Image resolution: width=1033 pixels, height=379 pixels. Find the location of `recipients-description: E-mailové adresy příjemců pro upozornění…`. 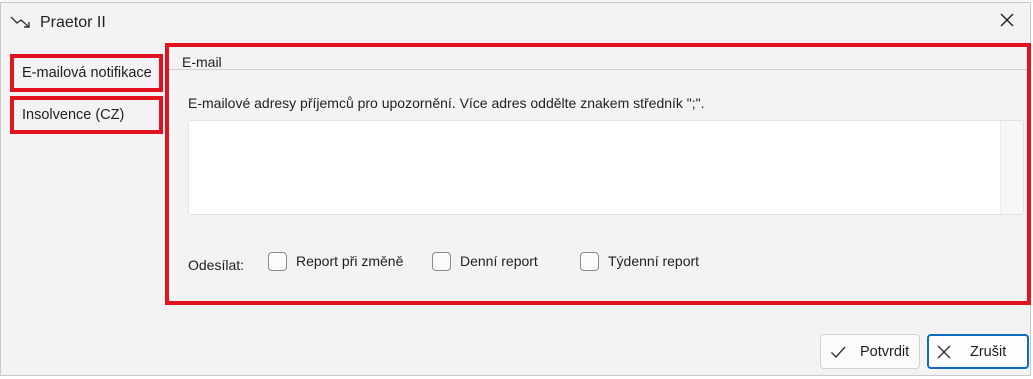

recipients-description: E-mailové adresy příjemců pro upozornění… is located at coordinates (446, 103).